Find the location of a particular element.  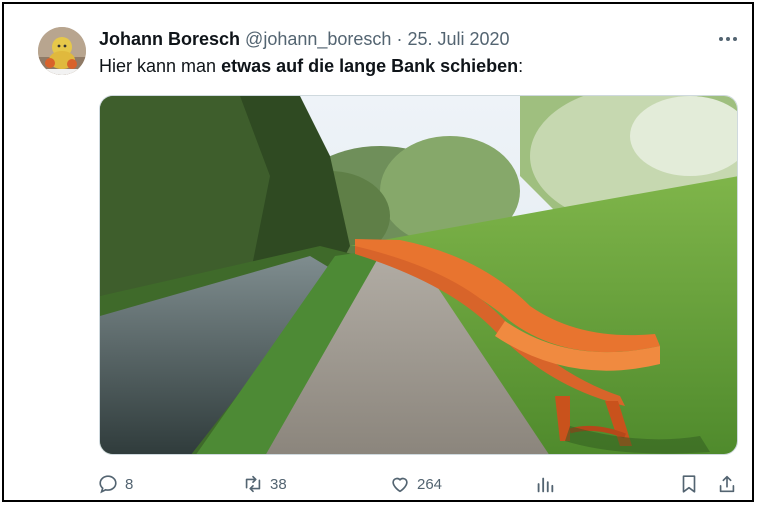

retweet-button: 38 is located at coordinates (264, 484).